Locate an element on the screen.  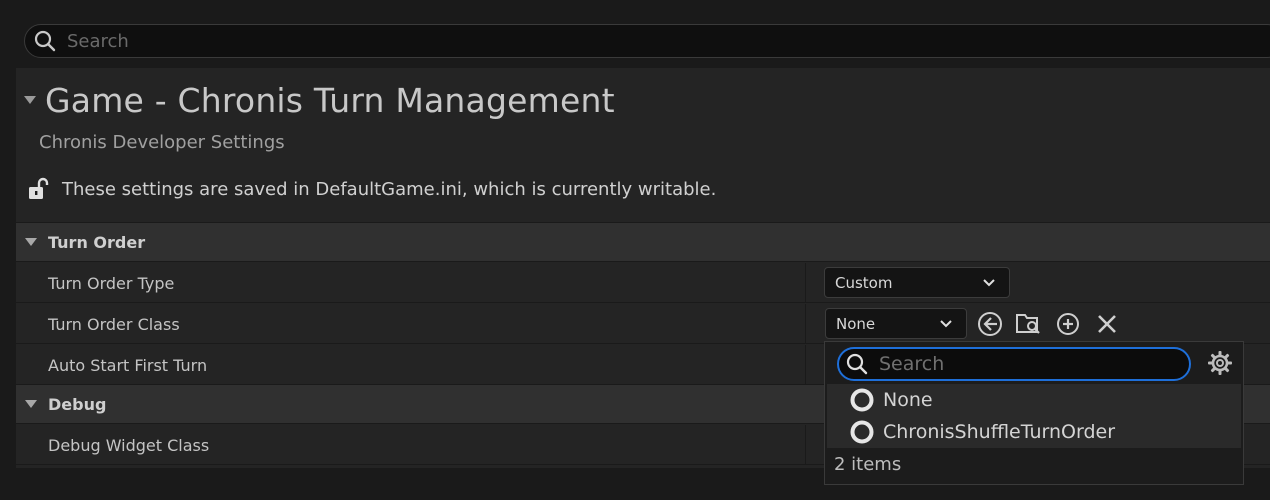
class-list: None ChronisShuffleTurnOrder is located at coordinates (1034, 416).